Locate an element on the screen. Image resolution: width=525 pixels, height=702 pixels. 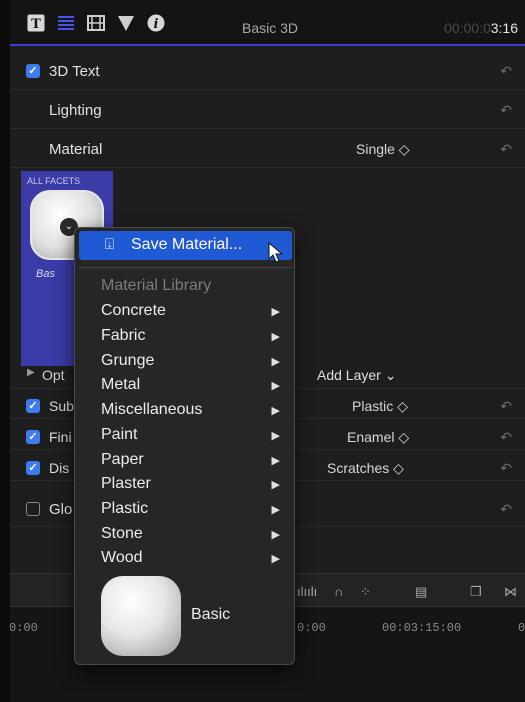
color-inspector-icon is located at coordinates (126, 25).